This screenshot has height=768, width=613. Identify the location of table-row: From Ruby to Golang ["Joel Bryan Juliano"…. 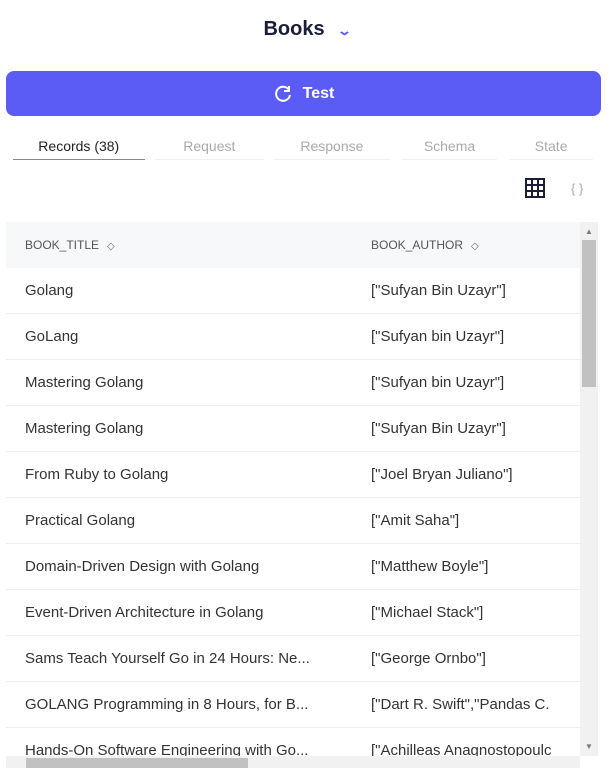
(293, 475).